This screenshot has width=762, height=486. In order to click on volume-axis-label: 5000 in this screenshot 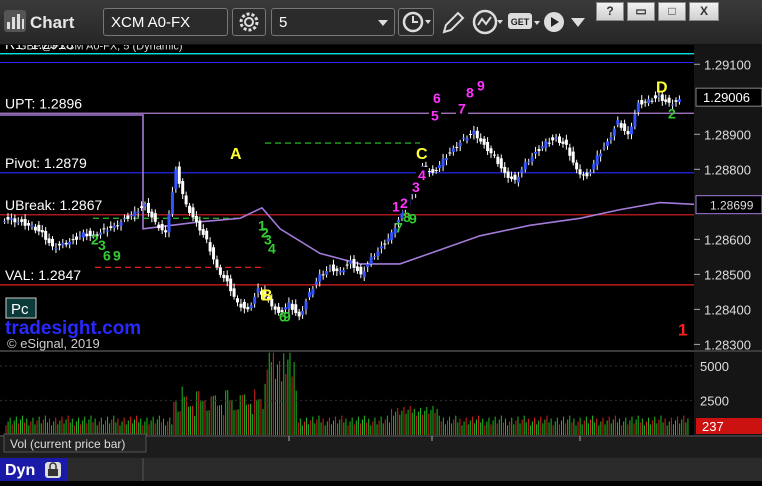, I will do `click(714, 366)`.